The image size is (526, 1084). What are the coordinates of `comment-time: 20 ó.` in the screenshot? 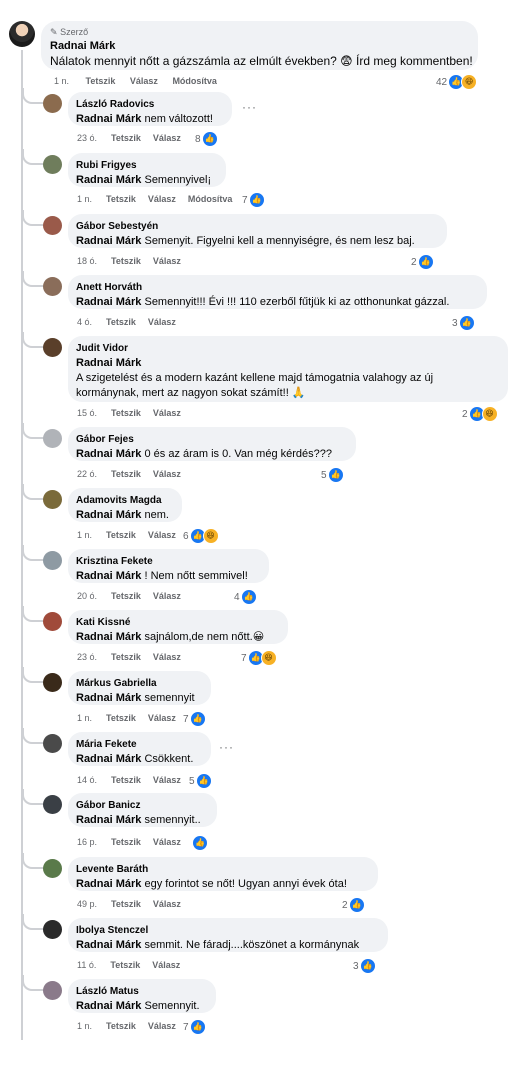 It's located at (87, 596).